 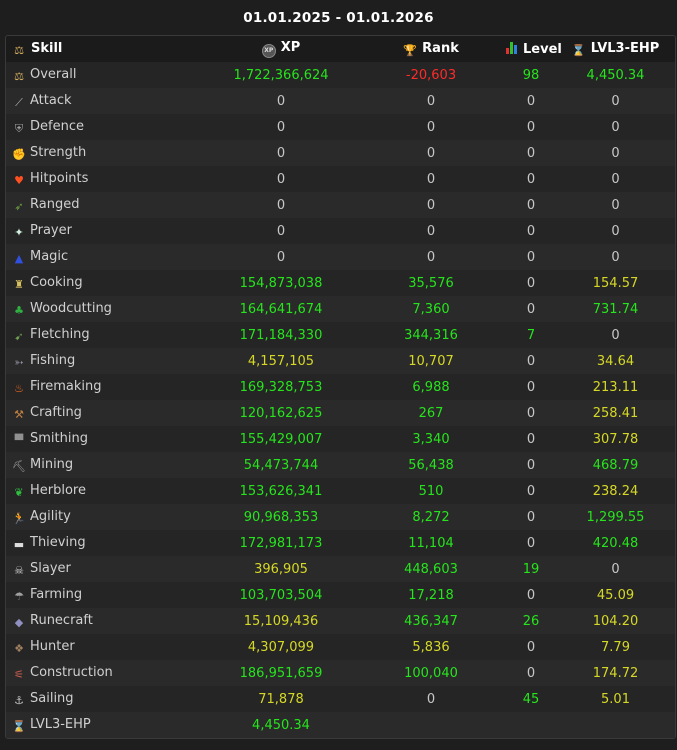 I want to click on skill-cell: ⚒ Crafting, so click(x=106, y=413).